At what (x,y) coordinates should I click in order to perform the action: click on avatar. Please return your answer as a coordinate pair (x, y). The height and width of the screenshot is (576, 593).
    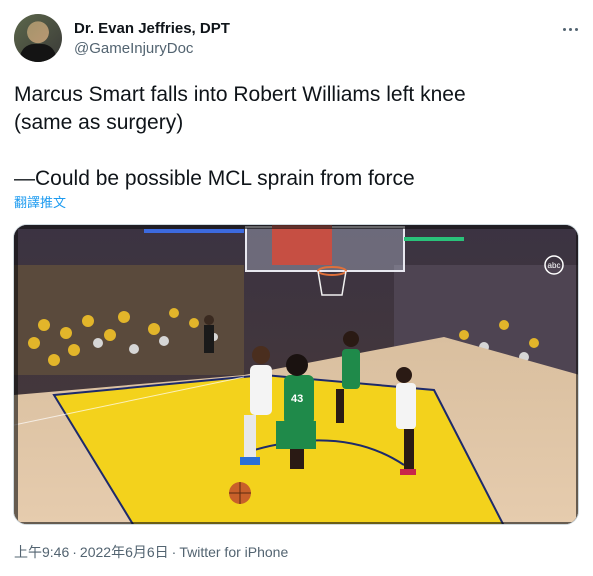
    Looking at the image, I should click on (38, 38).